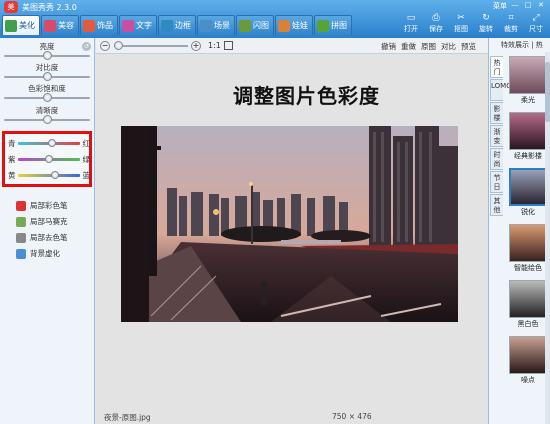 The height and width of the screenshot is (424, 550). Describe the element at coordinates (105, 46) in the screenshot. I see `zoom-out-button: −` at that location.